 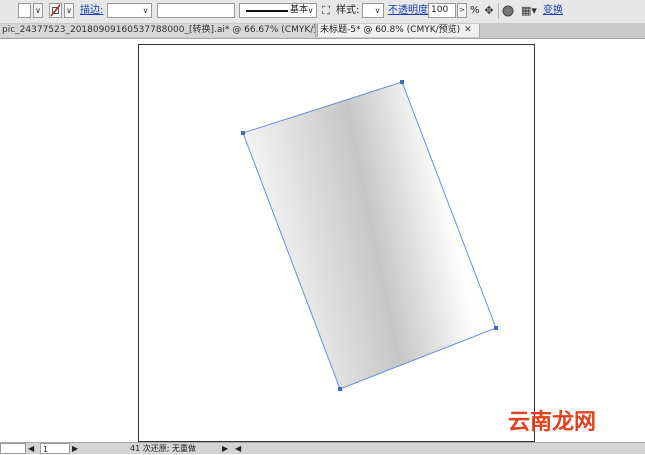 What do you see at coordinates (163, 448) in the screenshot?
I see `history-status-text: 41 次还原; 无重做` at bounding box center [163, 448].